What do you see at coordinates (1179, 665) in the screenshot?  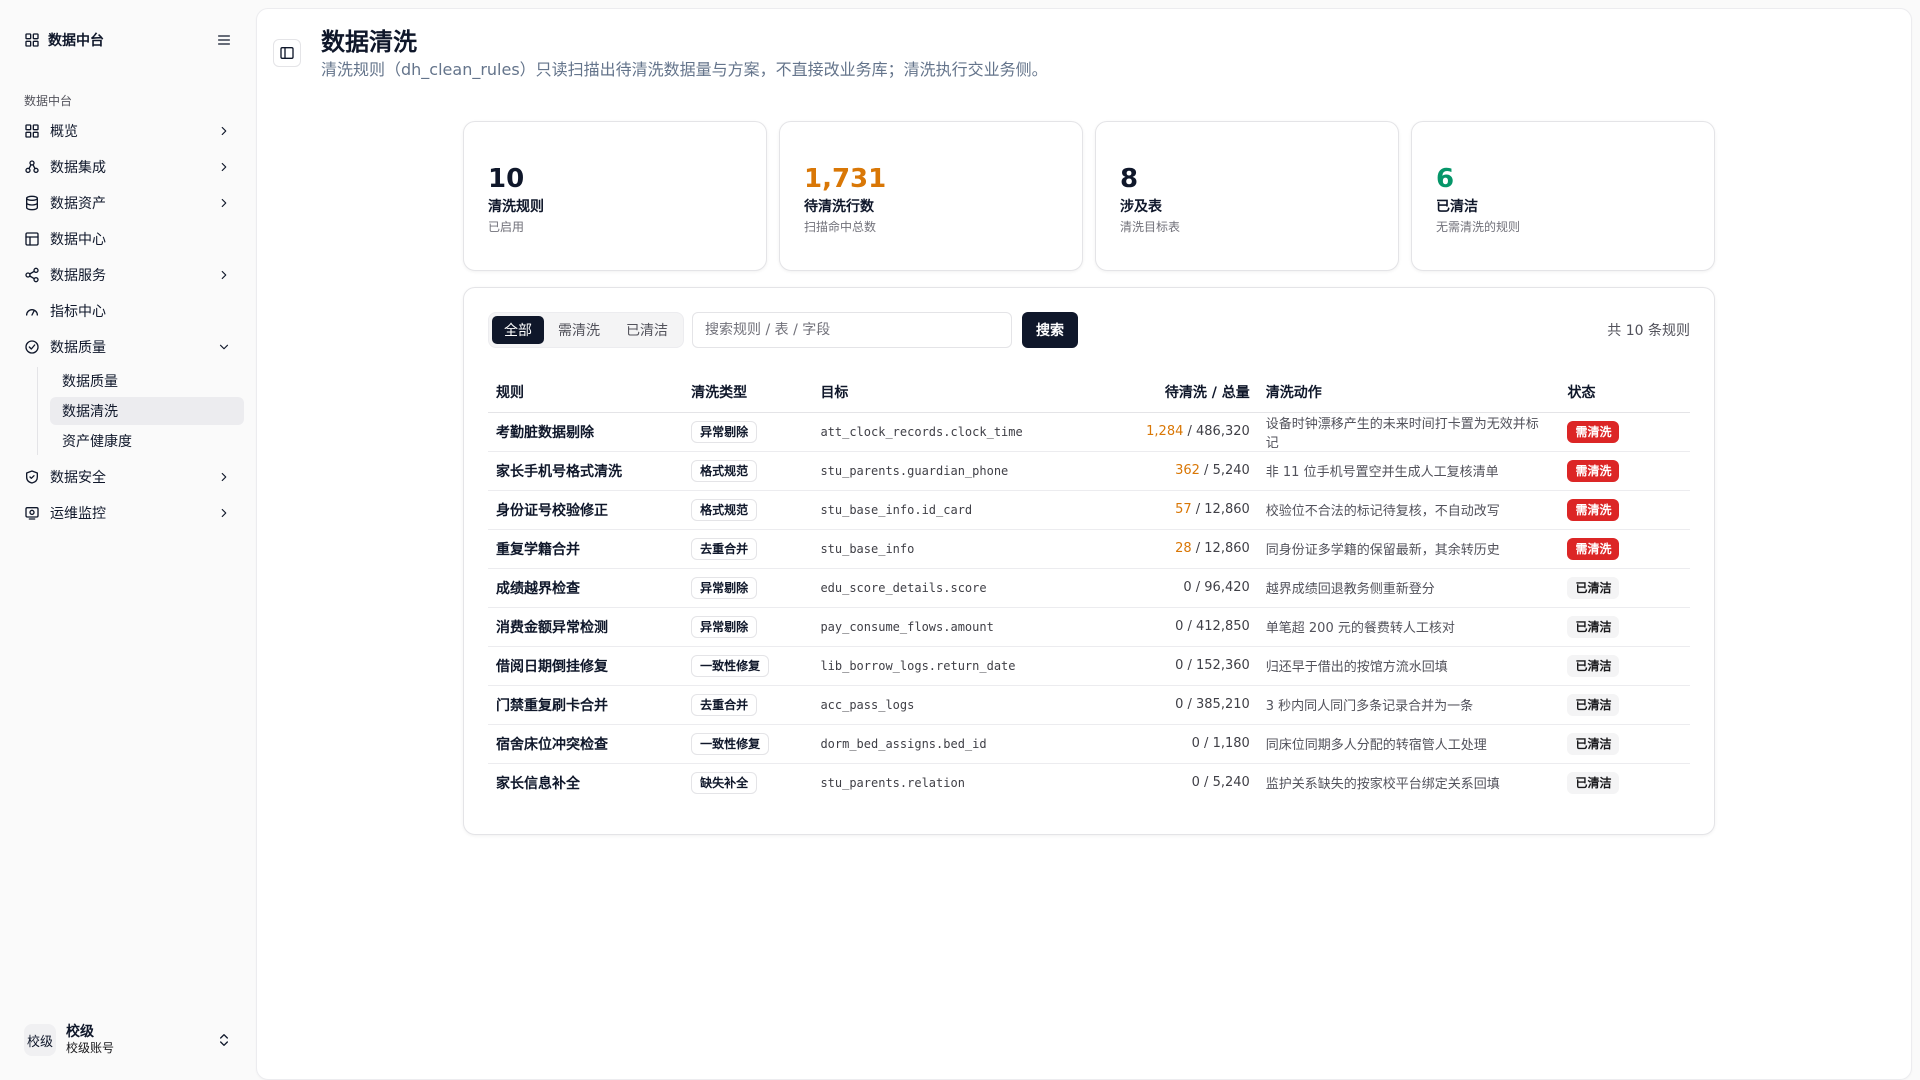 I see `pending-count: 0` at bounding box center [1179, 665].